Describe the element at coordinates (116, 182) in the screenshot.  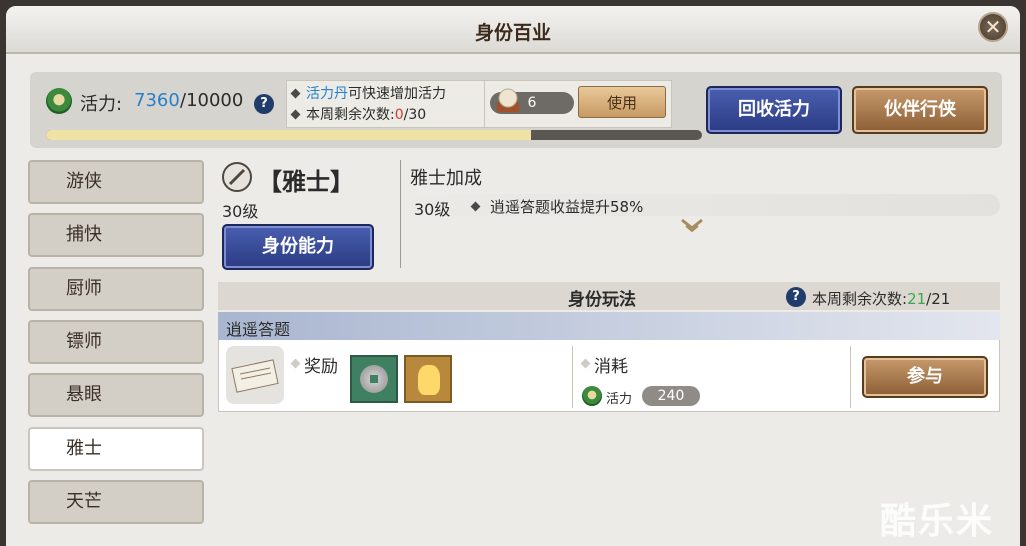
I see `sidebar-item: 游侠` at that location.